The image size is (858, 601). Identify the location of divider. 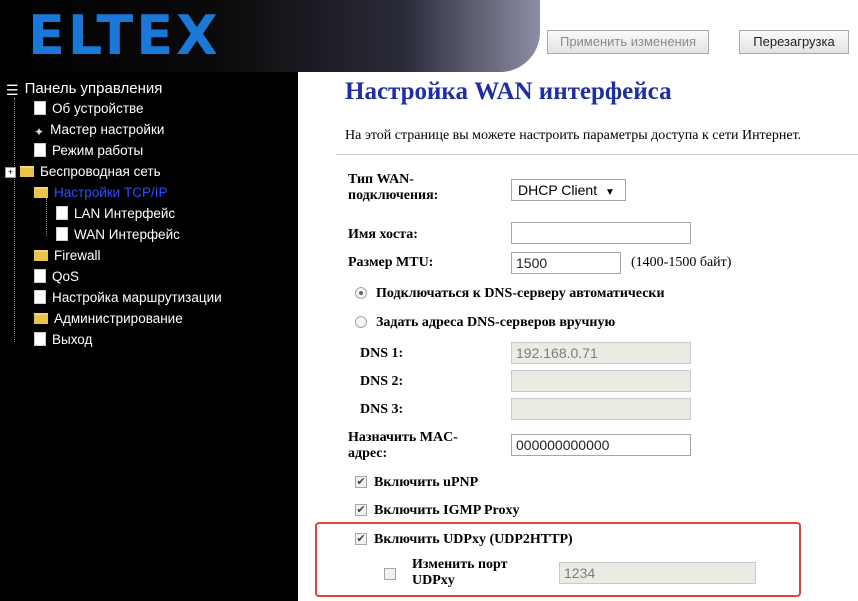
(597, 154).